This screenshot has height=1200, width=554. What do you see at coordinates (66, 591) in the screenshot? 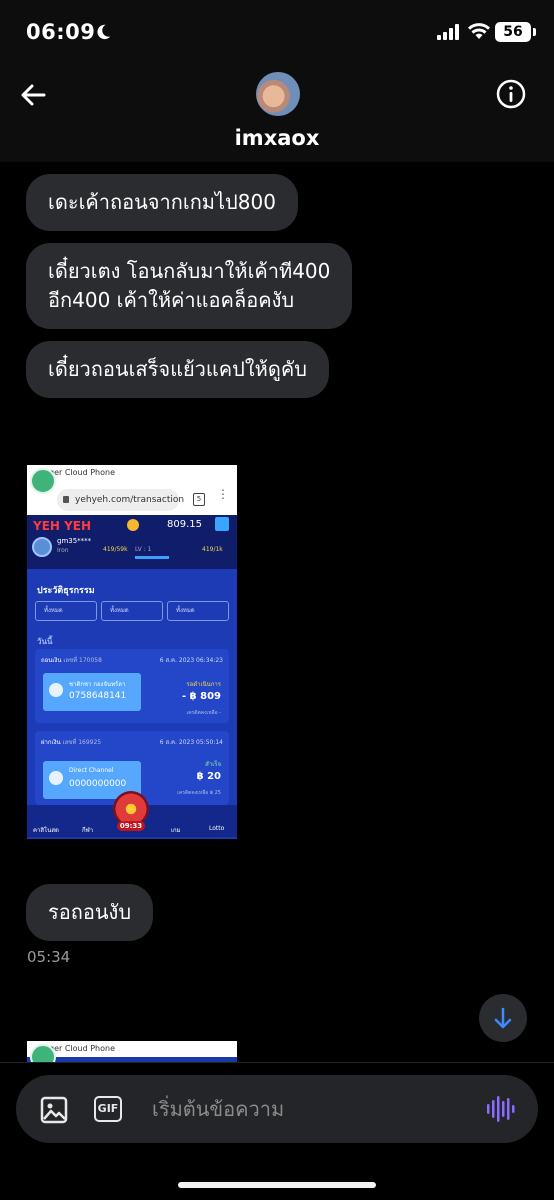
I see `ss-heading: ประวัติธุรกรรม` at bounding box center [66, 591].